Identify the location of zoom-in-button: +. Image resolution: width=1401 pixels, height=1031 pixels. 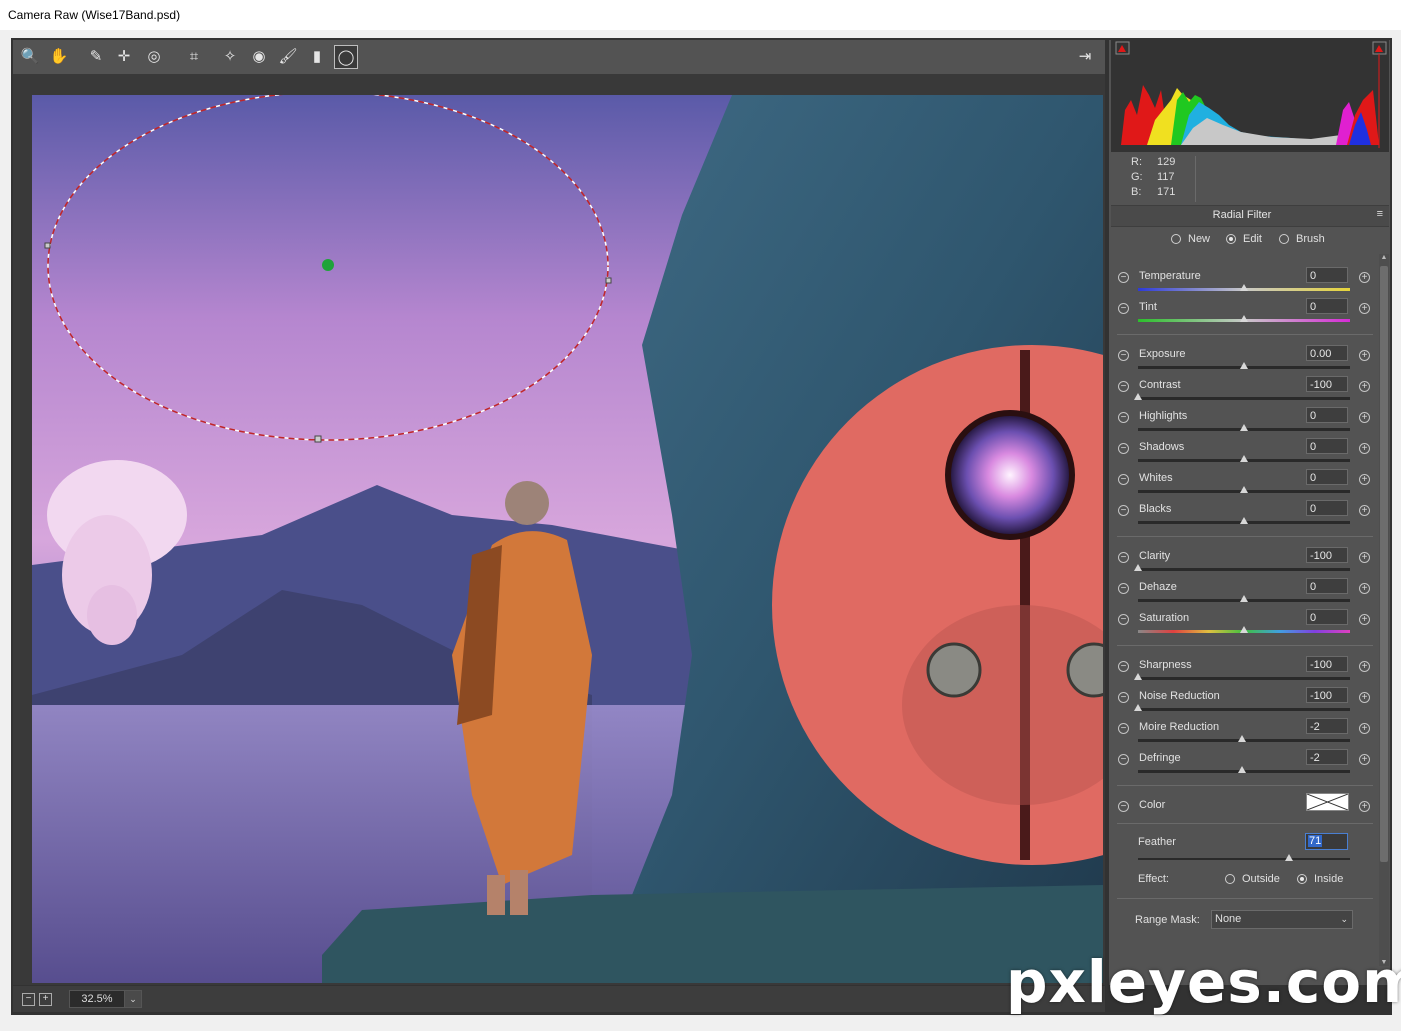
(45, 999).